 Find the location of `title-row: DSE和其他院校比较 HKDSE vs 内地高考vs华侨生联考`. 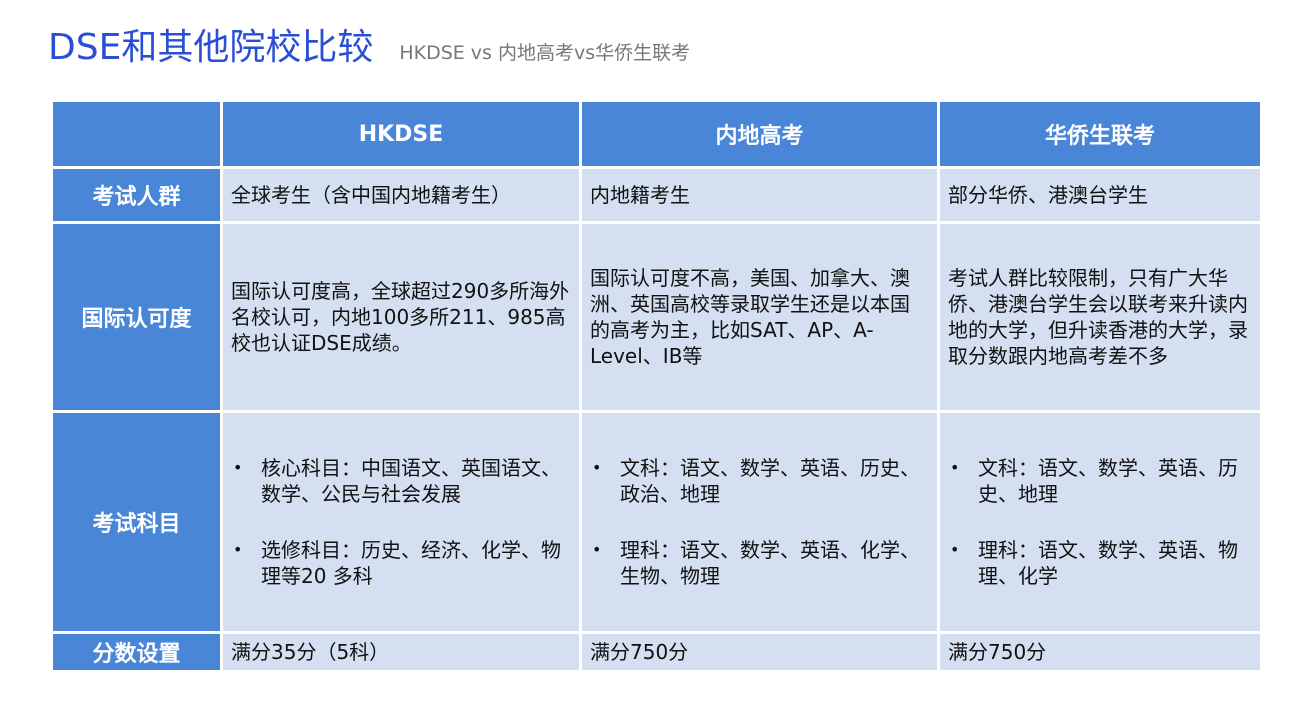

title-row: DSE和其他院校比较 HKDSE vs 内地高考vs华侨生联考 is located at coordinates (369, 43).